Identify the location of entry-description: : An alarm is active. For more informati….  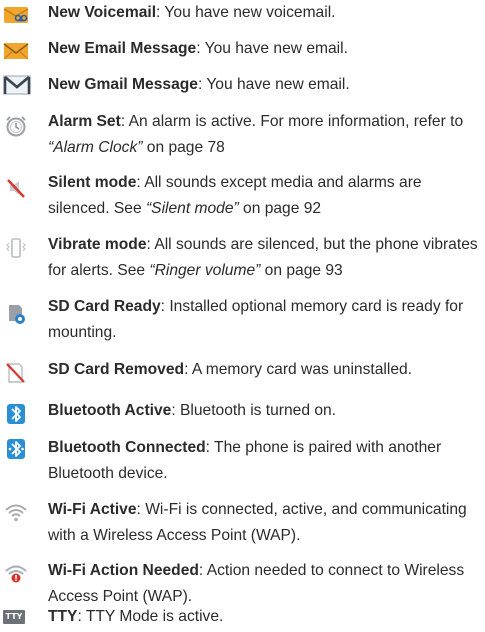
(292, 121).